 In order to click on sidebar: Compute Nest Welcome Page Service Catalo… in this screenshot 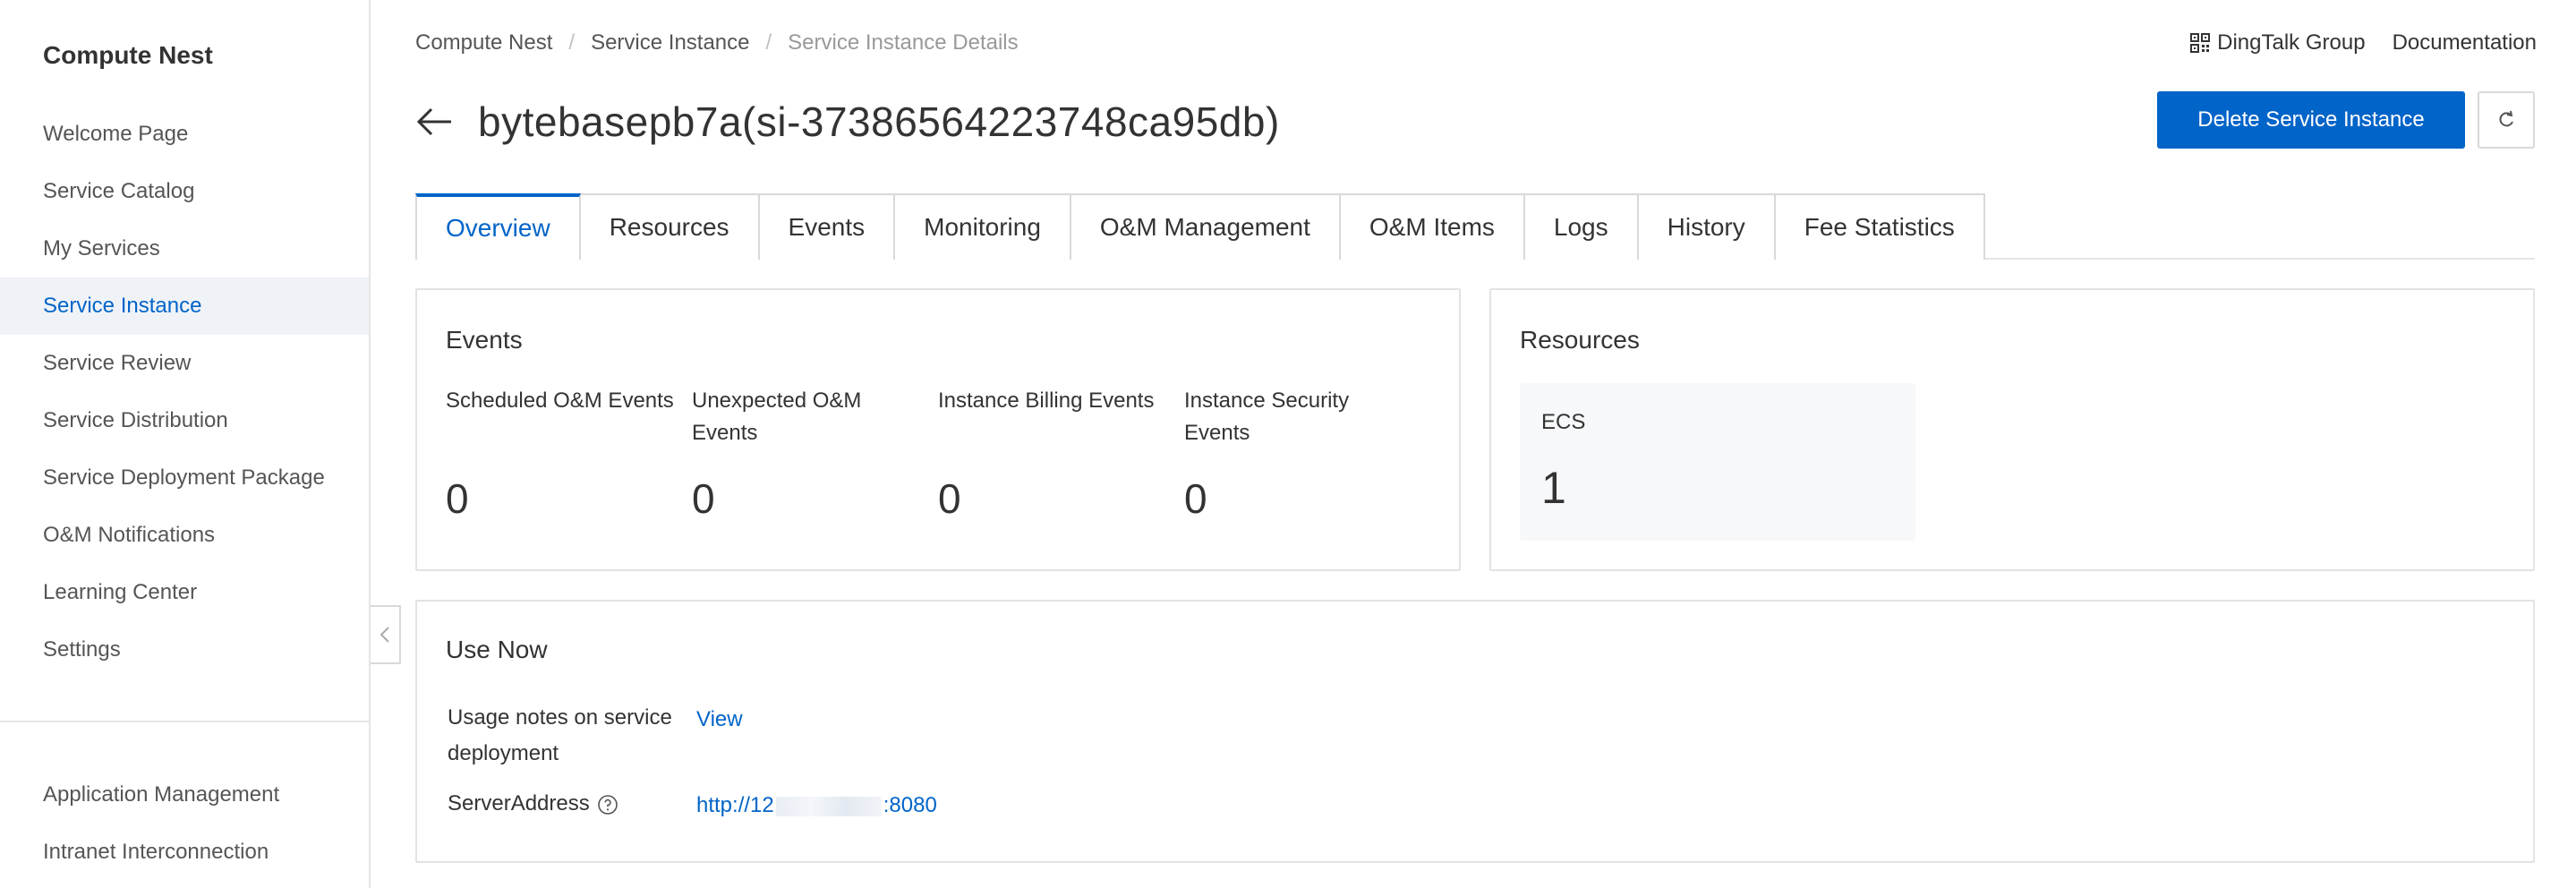, I will do `click(185, 444)`.